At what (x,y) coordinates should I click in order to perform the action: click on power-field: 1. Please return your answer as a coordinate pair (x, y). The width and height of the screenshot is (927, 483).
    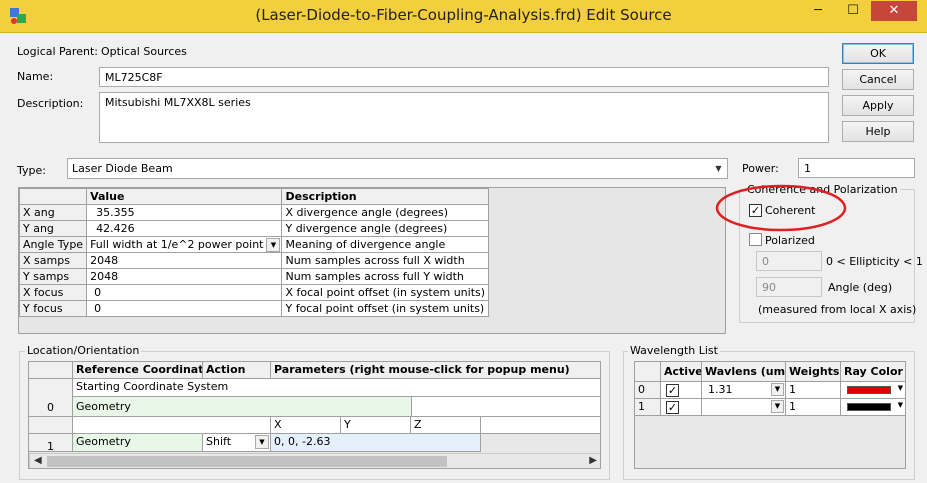
    Looking at the image, I should click on (856, 168).